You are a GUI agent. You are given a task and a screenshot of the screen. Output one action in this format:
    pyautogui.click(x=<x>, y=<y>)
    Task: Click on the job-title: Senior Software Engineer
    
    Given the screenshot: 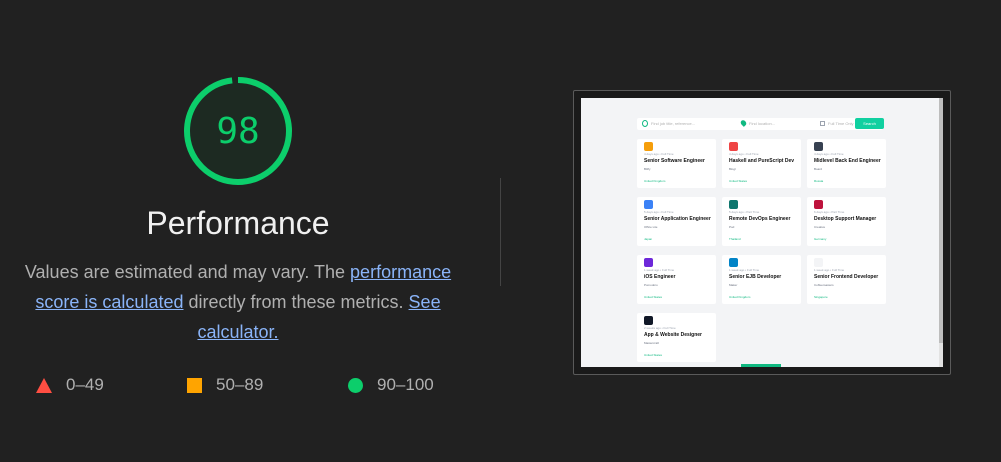 What is the action you would take?
    pyautogui.click(x=674, y=161)
    